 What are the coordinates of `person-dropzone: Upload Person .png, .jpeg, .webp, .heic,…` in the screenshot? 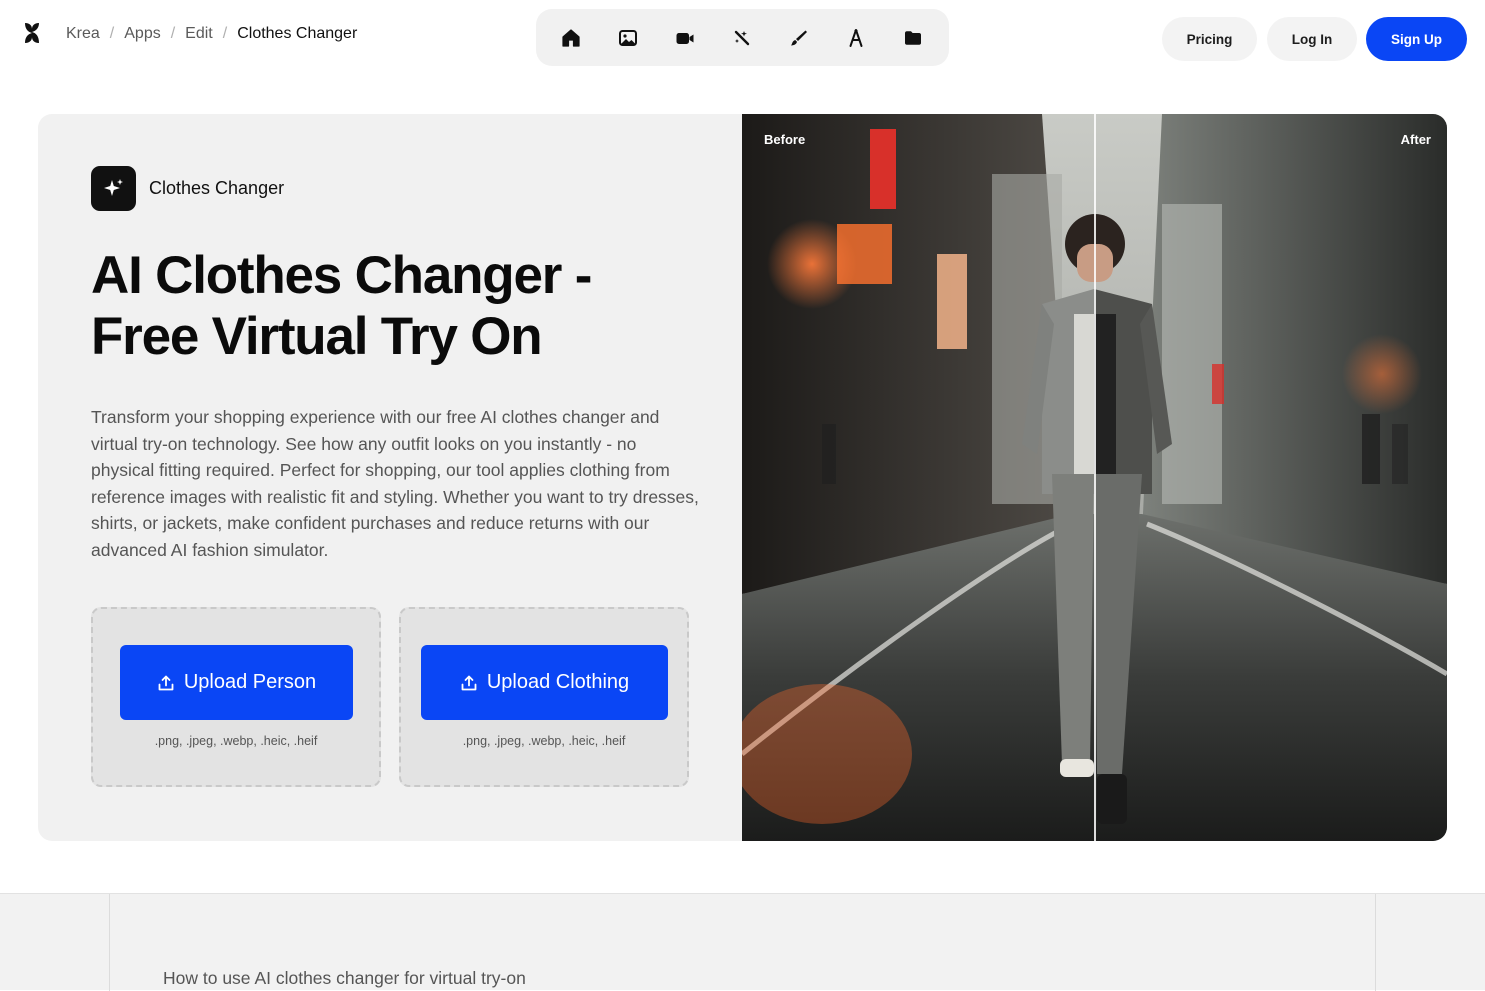 It's located at (236, 697).